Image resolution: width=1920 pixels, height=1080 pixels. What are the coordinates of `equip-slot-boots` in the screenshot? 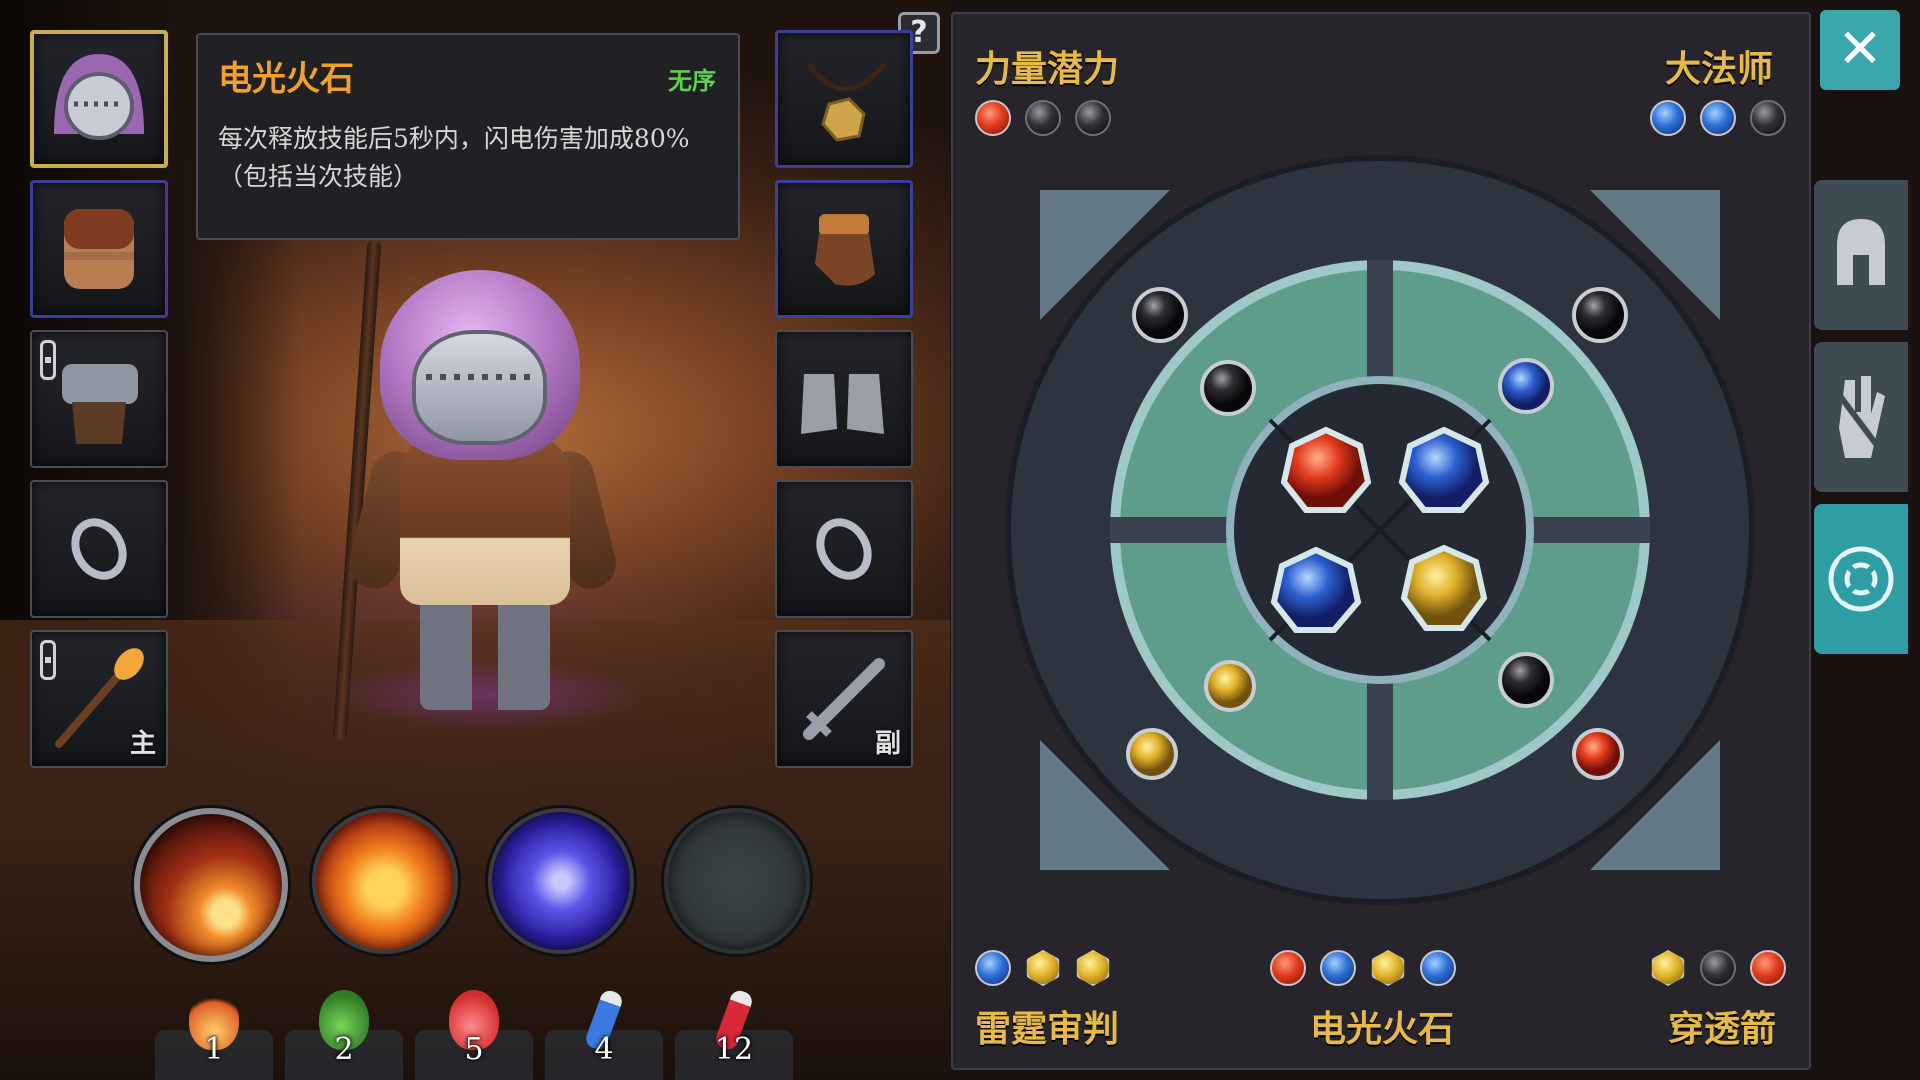 It's located at (844, 399).